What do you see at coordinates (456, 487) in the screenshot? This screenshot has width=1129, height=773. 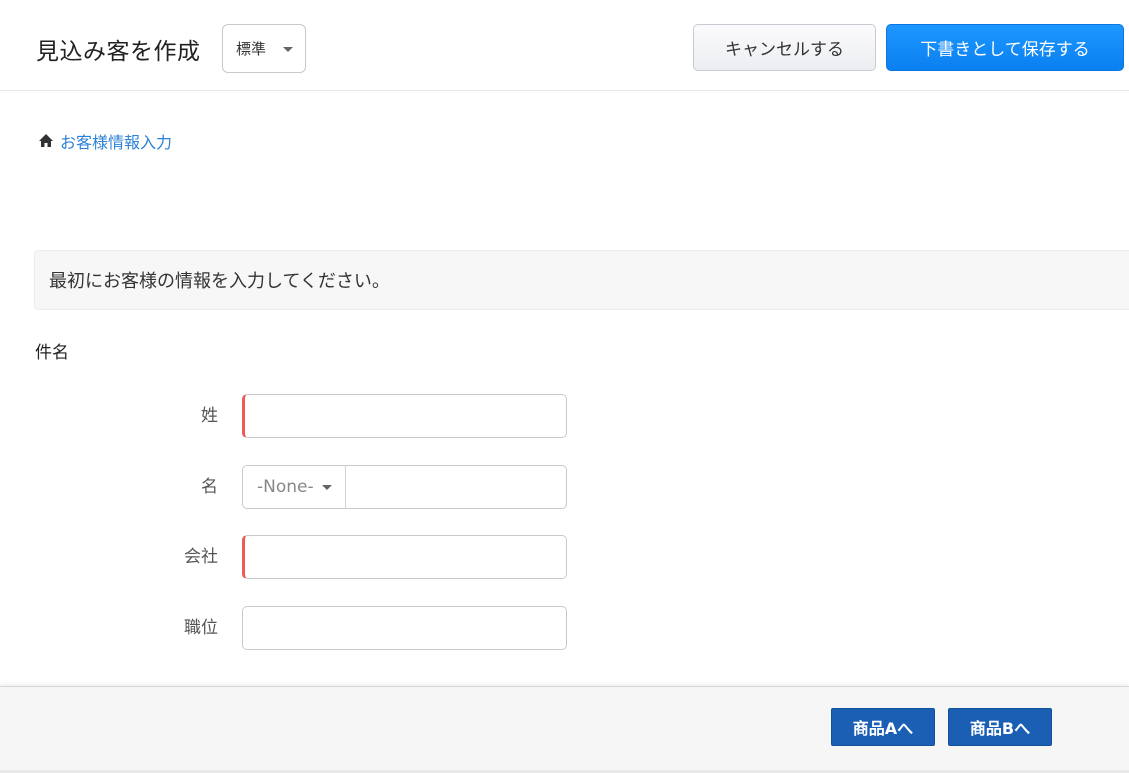 I see `first-name-input` at bounding box center [456, 487].